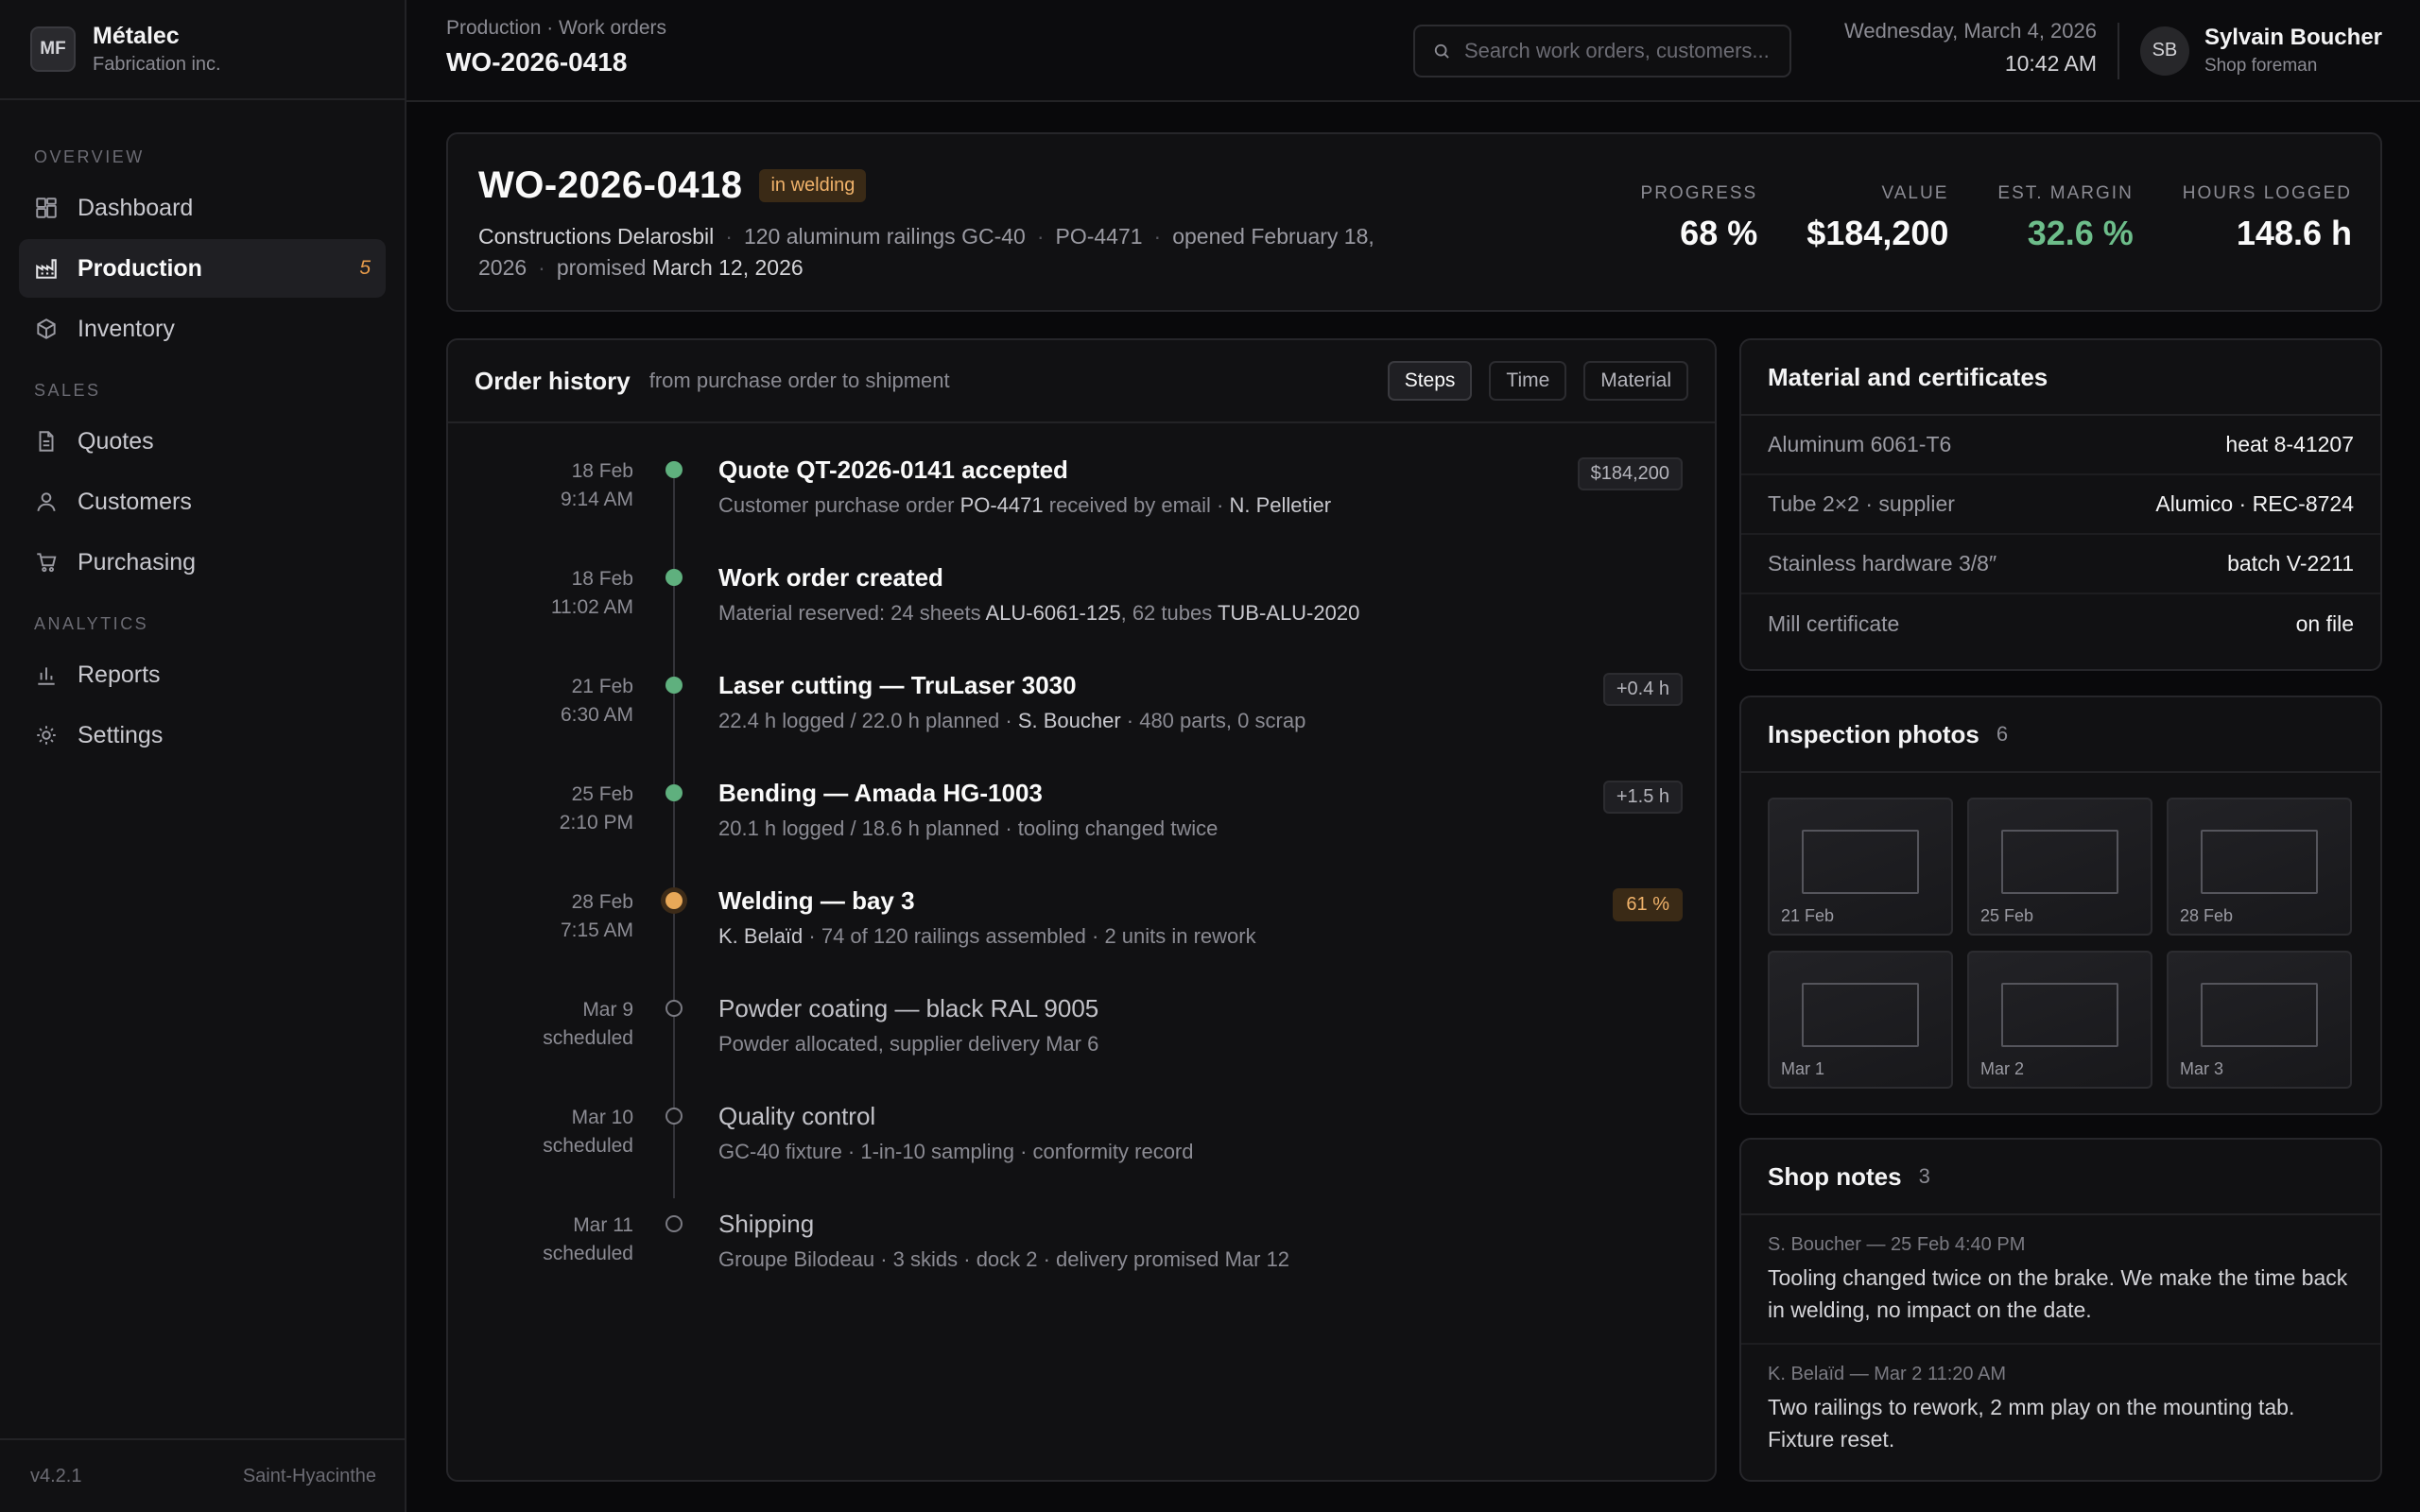  What do you see at coordinates (116, 441) in the screenshot?
I see `sidebar-item-label: Quotes` at bounding box center [116, 441].